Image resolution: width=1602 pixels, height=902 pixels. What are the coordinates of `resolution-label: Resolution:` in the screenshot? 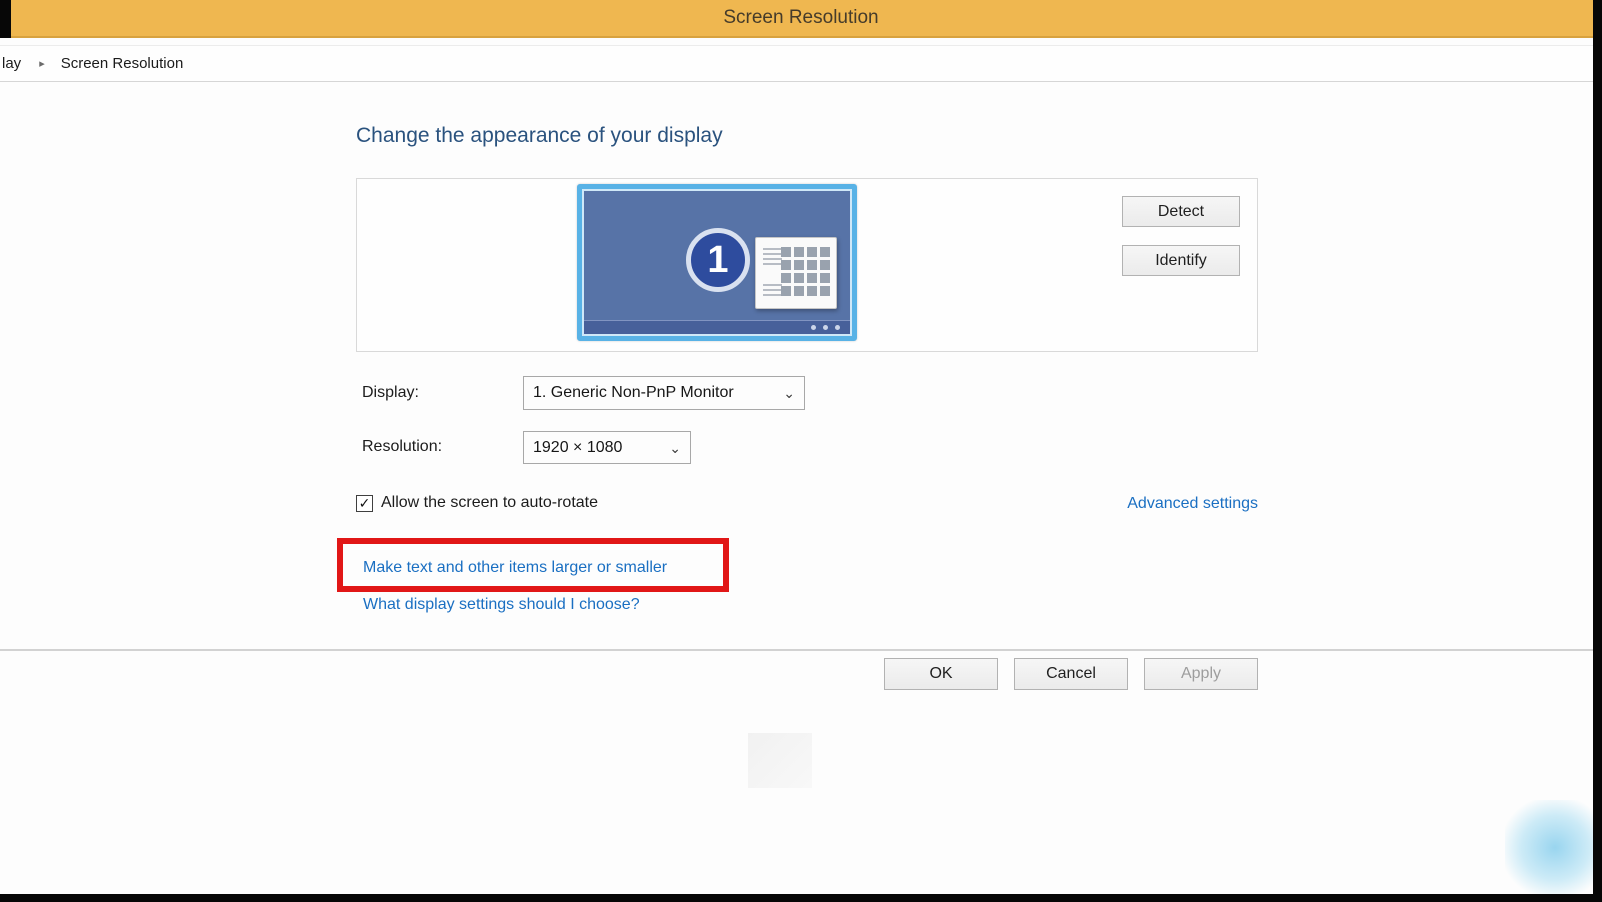 It's located at (402, 446).